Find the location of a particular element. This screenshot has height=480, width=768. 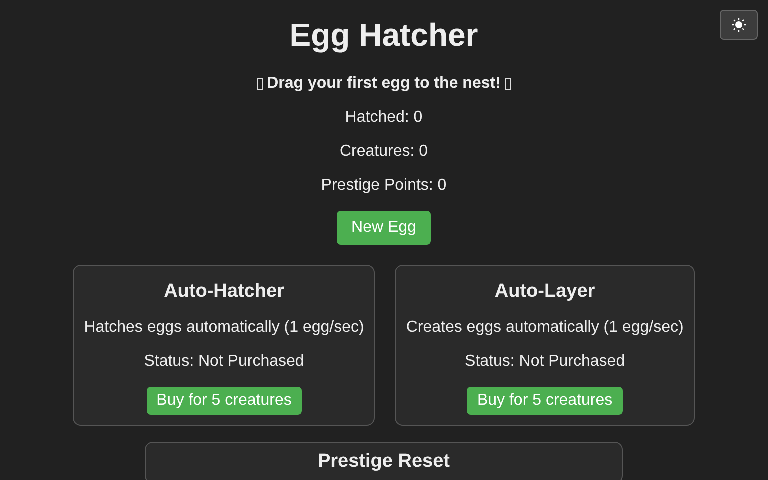

card-title: Auto-Hatcher is located at coordinates (224, 292).